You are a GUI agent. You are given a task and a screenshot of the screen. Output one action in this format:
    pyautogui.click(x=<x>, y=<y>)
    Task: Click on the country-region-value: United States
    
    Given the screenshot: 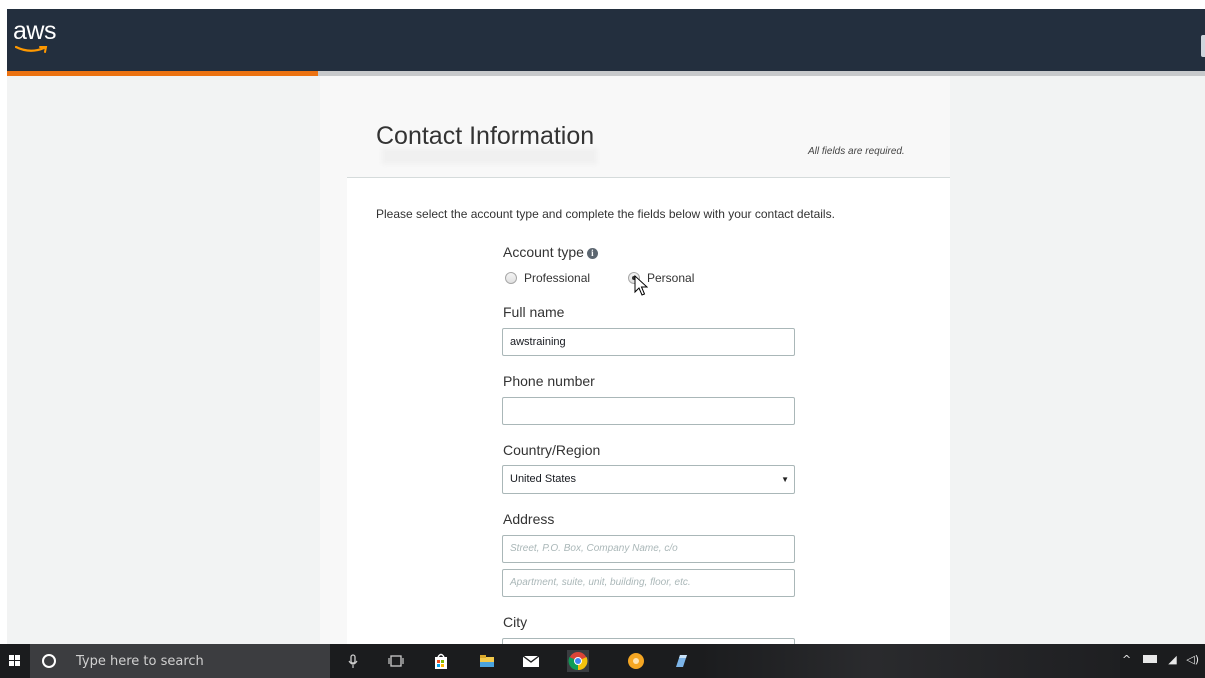 What is the action you would take?
    pyautogui.click(x=543, y=479)
    